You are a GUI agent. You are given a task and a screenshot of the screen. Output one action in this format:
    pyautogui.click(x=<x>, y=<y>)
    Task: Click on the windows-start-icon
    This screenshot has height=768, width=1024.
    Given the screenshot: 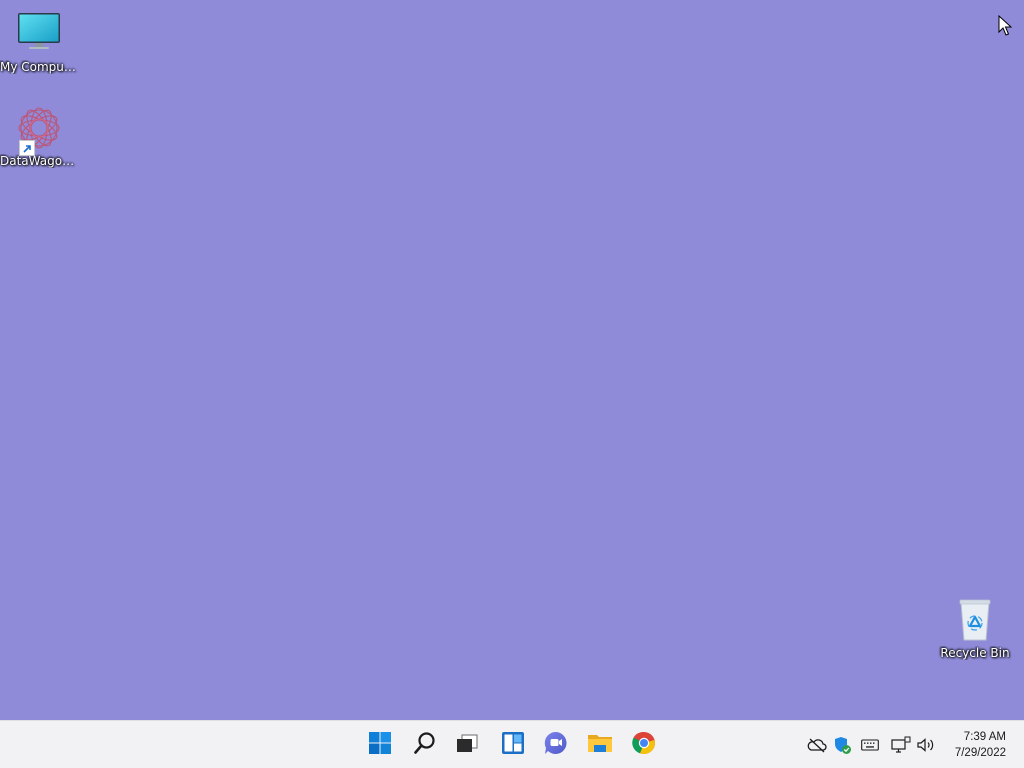 What is the action you would take?
    pyautogui.click(x=380, y=745)
    